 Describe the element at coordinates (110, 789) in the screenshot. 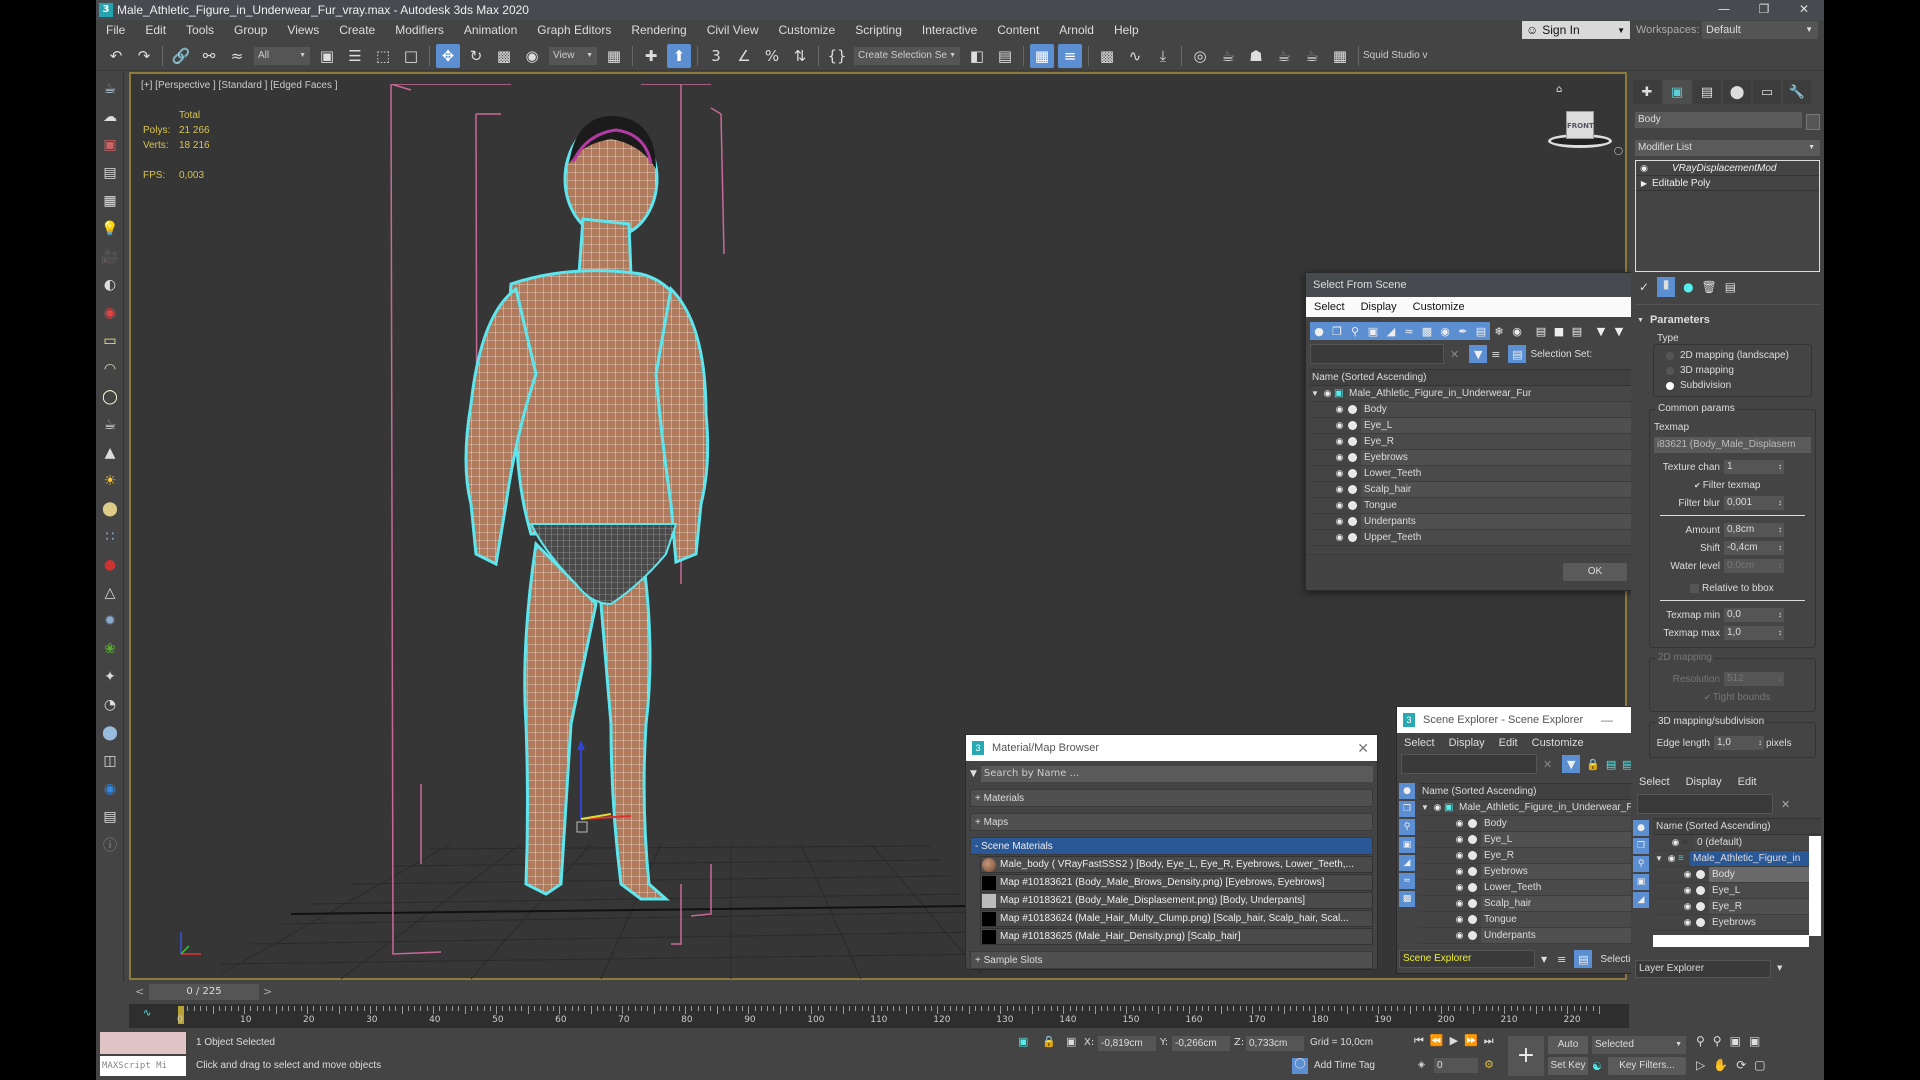

I see `proxy-icon: ◉` at that location.